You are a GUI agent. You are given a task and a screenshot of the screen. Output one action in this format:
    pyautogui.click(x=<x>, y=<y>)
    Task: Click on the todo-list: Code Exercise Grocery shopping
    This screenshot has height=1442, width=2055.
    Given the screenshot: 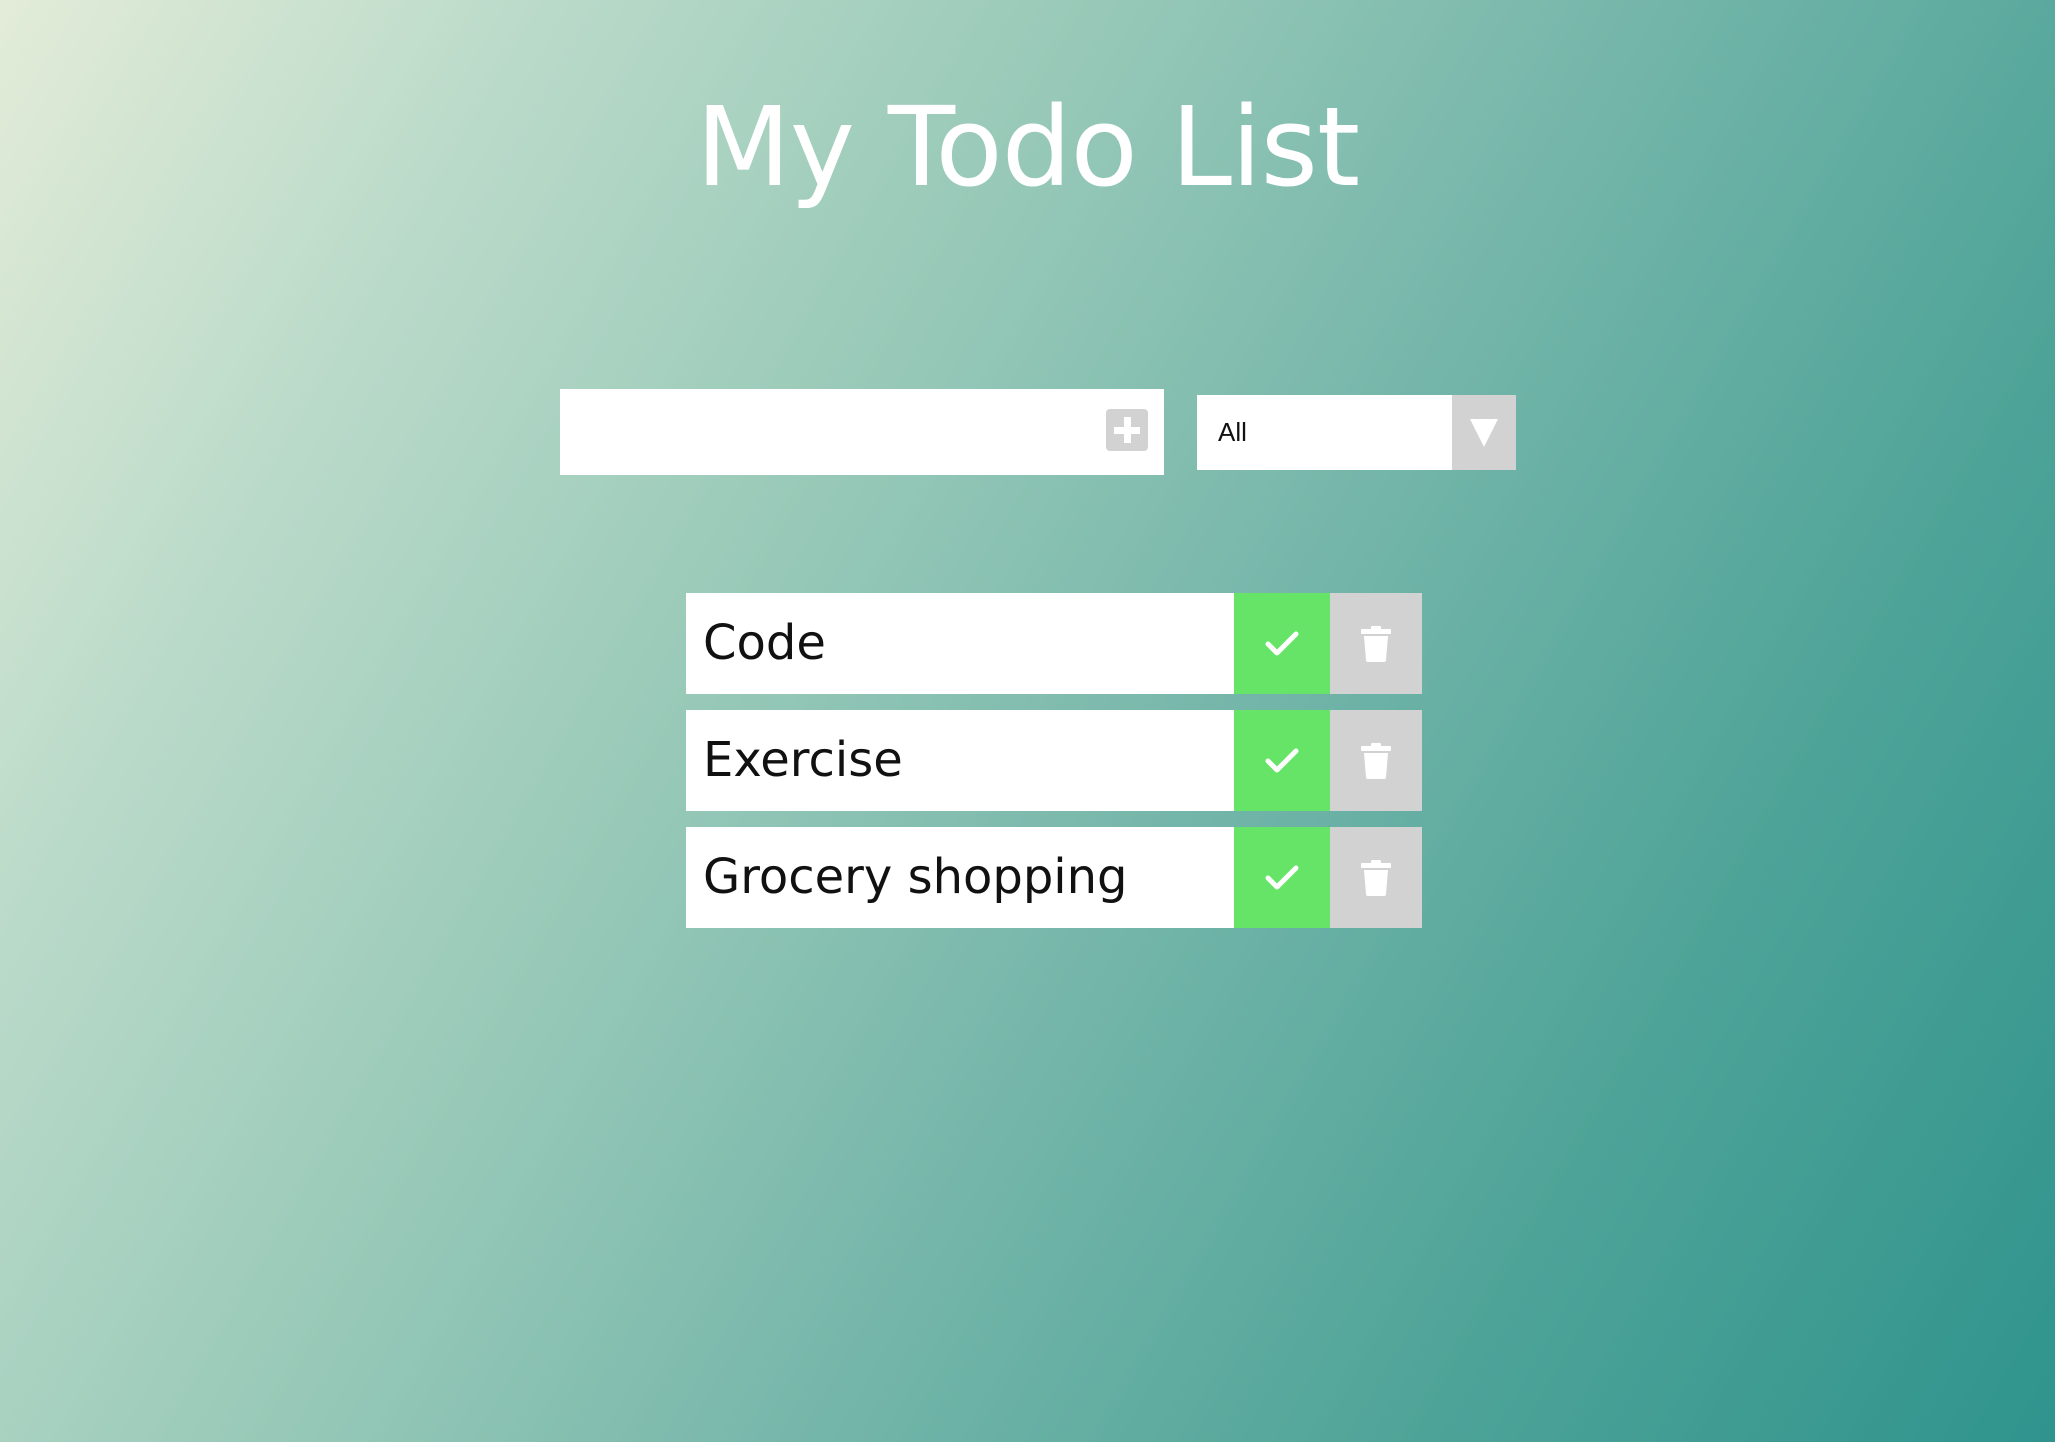 What is the action you would take?
    pyautogui.click(x=1054, y=768)
    